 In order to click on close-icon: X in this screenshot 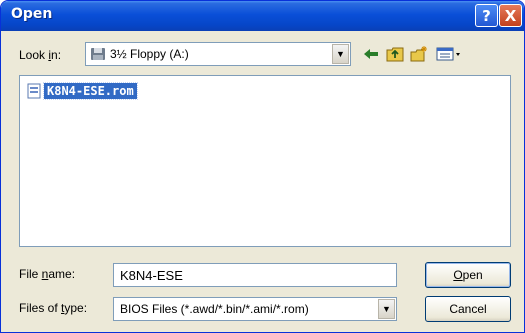, I will do `click(510, 15)`.